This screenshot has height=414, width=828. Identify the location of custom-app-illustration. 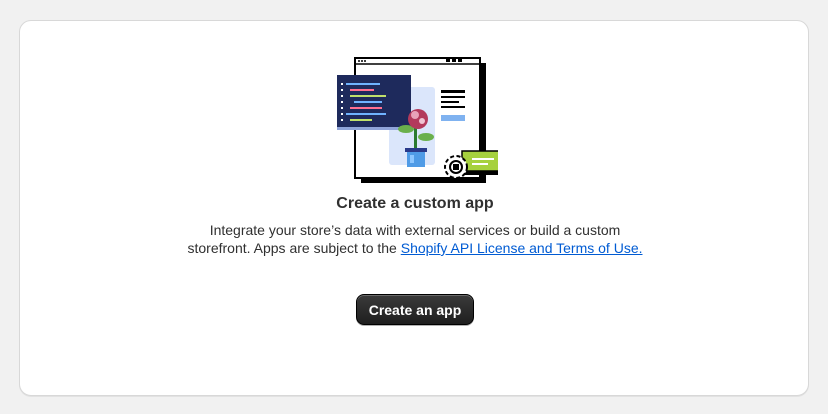
(417, 120).